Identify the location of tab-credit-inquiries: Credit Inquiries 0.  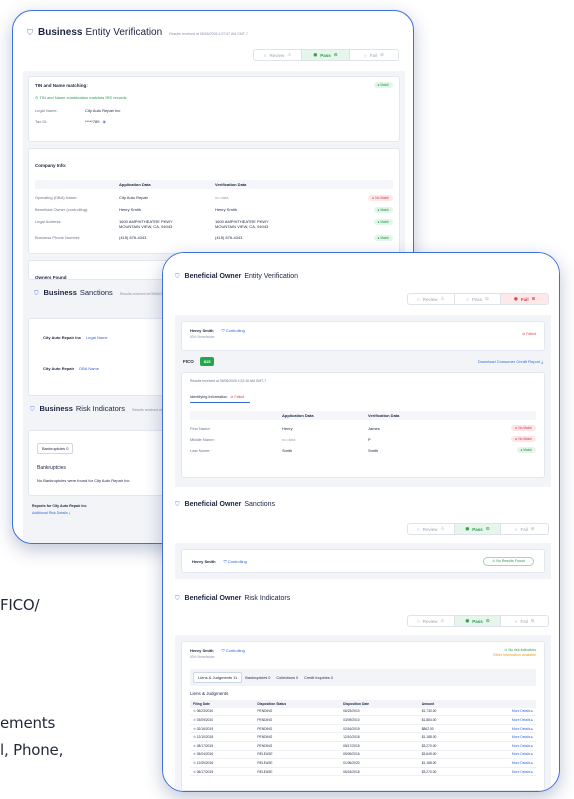
(318, 678).